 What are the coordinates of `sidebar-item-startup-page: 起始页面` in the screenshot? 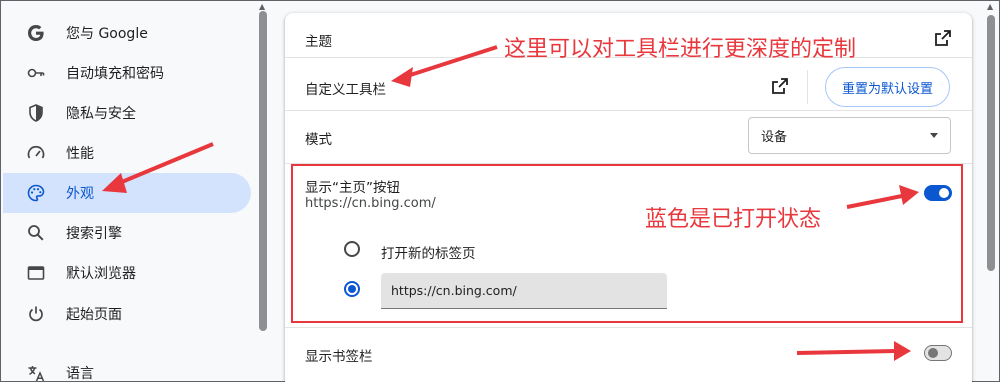 It's located at (127, 314).